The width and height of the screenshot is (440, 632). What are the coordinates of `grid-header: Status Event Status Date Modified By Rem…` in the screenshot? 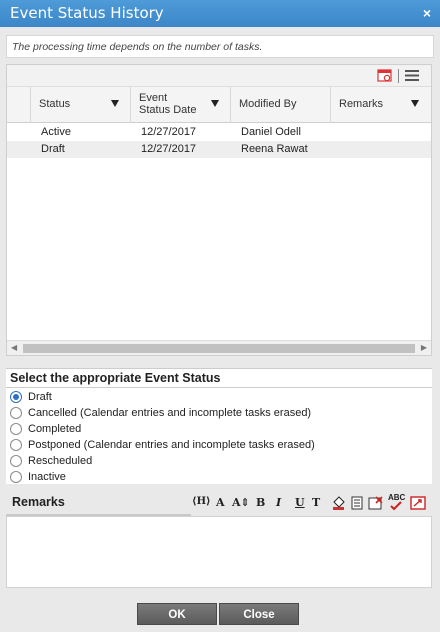 It's located at (219, 105).